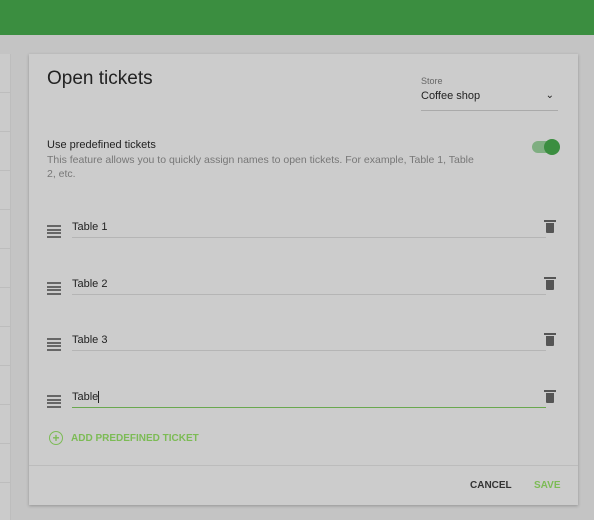  What do you see at coordinates (432, 81) in the screenshot?
I see `store-label: Store` at bounding box center [432, 81].